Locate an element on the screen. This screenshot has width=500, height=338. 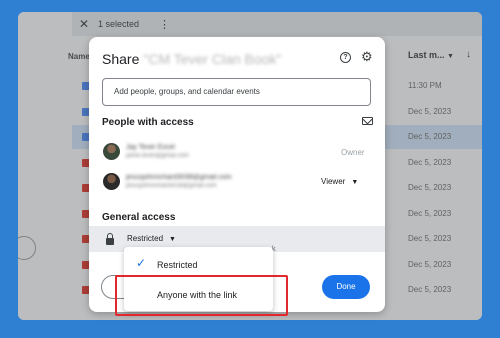
file-name: "CM Tever Clan Book" is located at coordinates (212, 59).